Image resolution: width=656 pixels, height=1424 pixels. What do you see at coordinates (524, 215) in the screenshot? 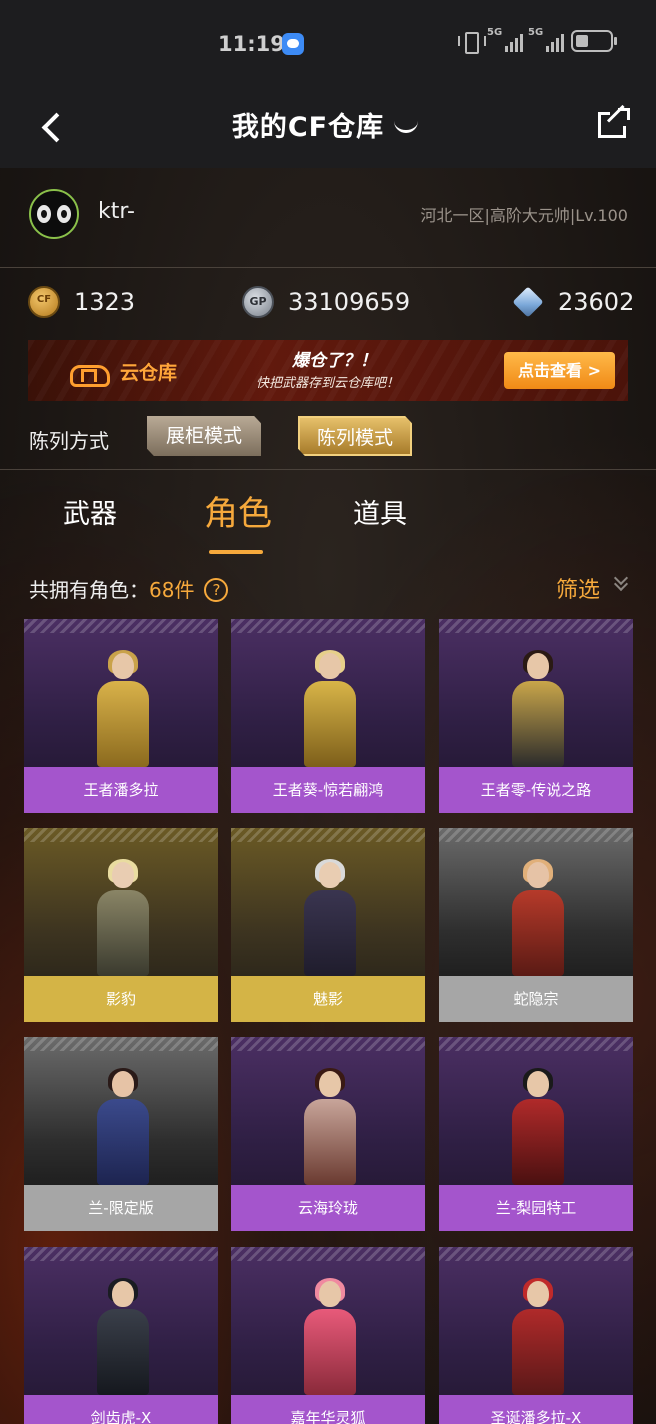
I see `server-rank-info: 河北一区|高阶大元帅|Lv.100` at bounding box center [524, 215].